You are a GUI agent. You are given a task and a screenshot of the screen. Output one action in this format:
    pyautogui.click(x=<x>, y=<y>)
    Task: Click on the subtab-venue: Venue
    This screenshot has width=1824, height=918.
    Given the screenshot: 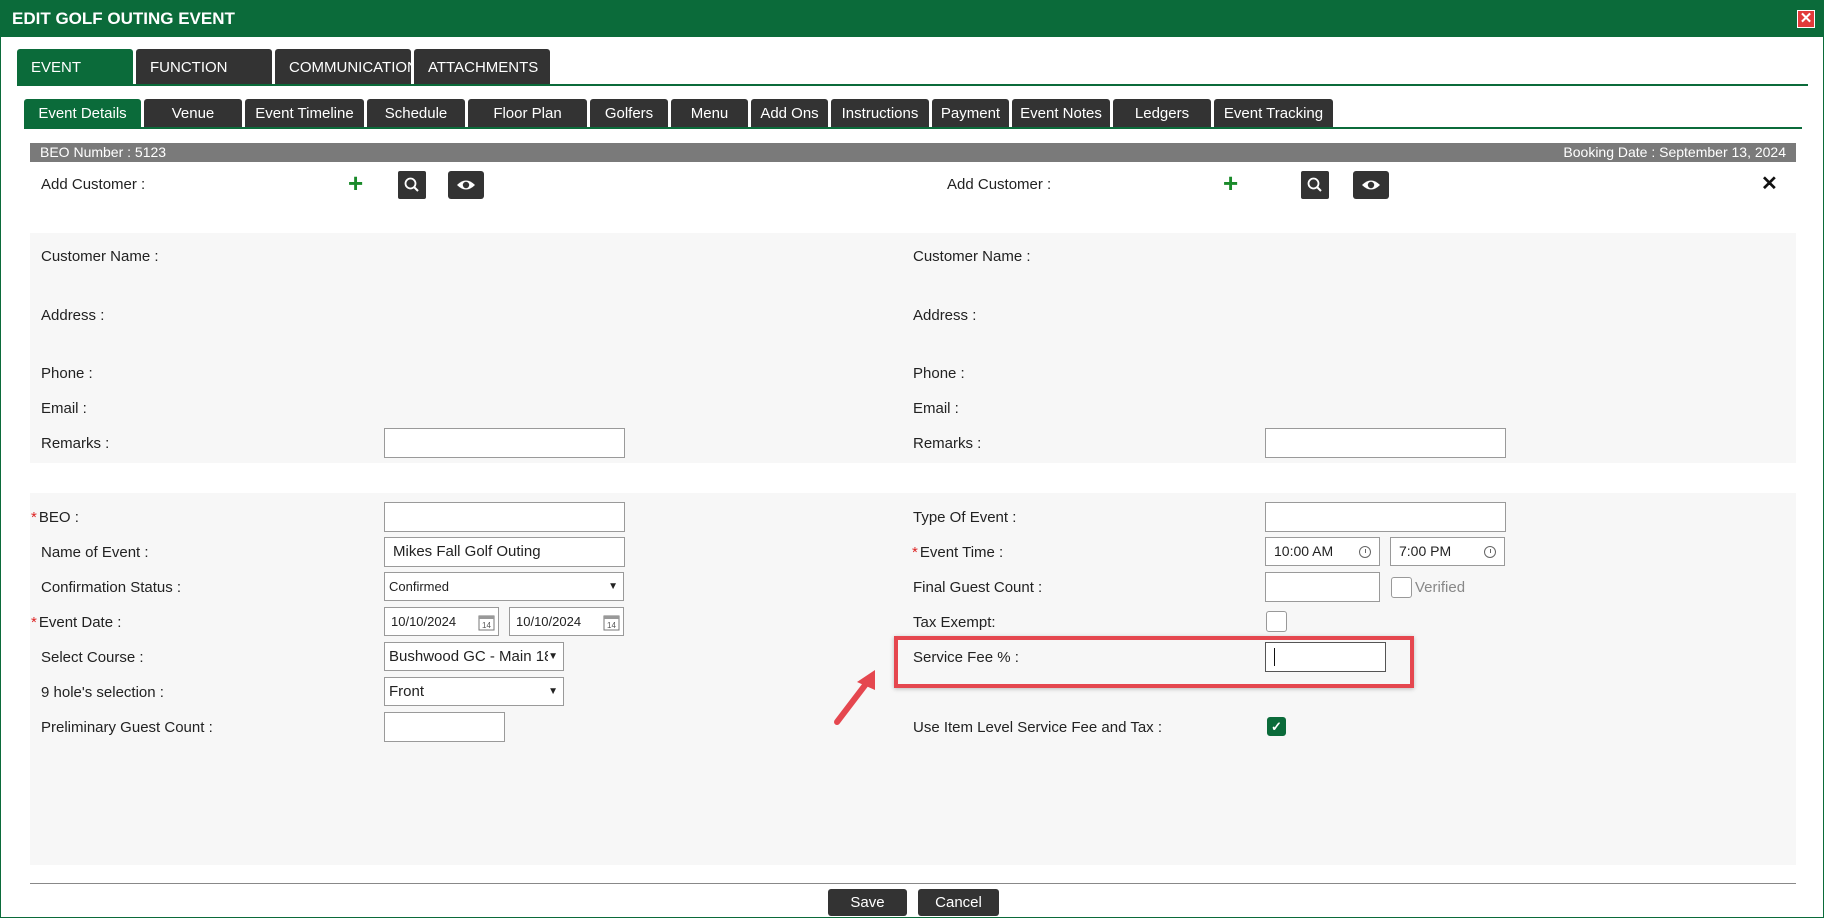 What is the action you would take?
    pyautogui.click(x=193, y=113)
    